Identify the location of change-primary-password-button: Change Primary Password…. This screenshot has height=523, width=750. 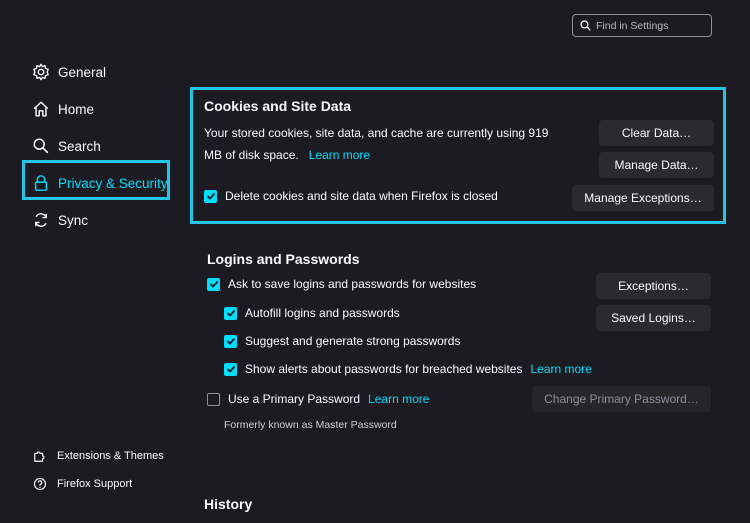
(621, 399).